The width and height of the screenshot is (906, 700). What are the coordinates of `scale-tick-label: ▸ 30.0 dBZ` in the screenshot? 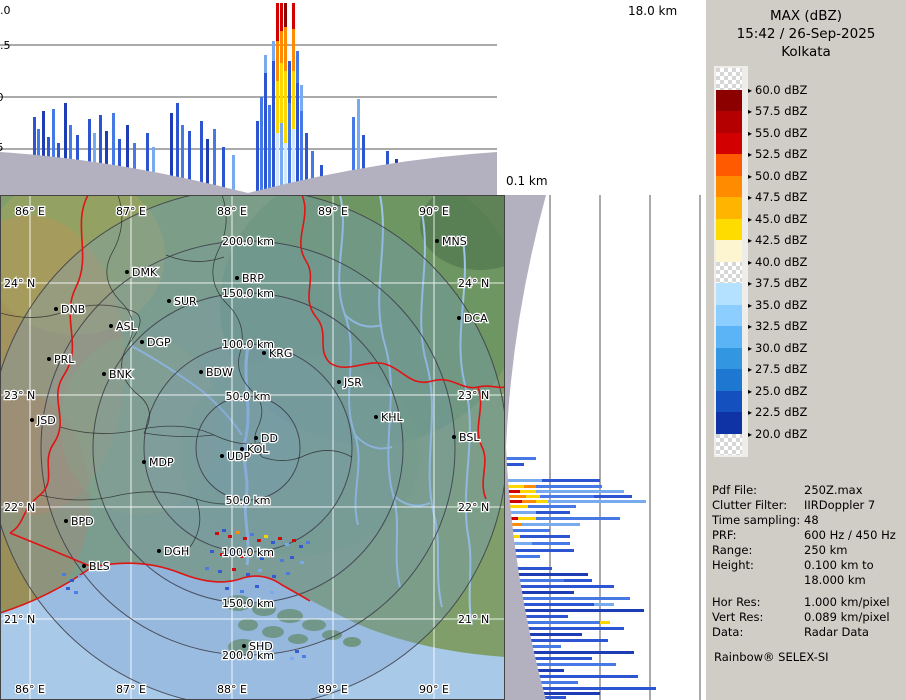 It's located at (778, 347).